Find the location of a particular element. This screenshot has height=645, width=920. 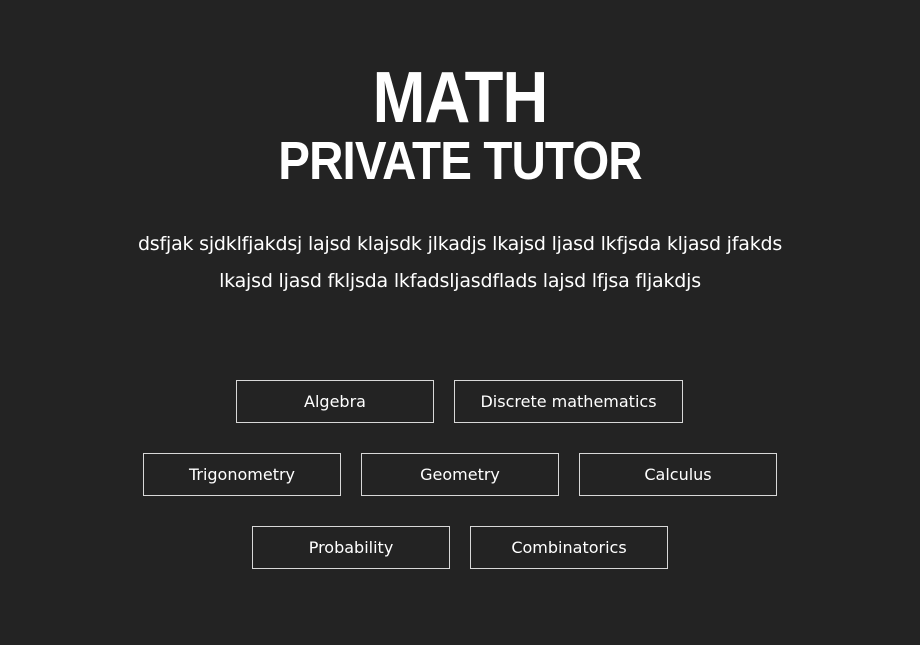

page-title: MATH is located at coordinates (460, 98).